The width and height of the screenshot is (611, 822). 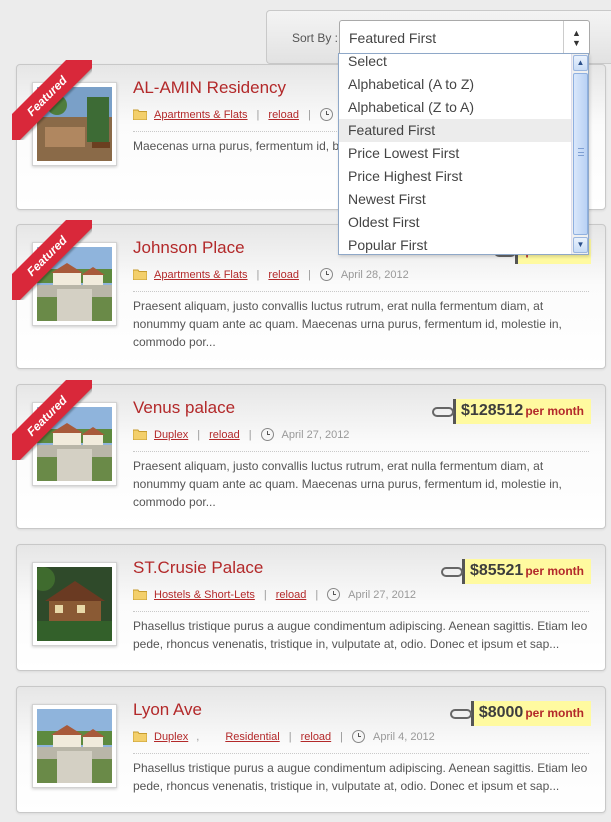 I want to click on listing-date: April 28, 2012, so click(x=374, y=274).